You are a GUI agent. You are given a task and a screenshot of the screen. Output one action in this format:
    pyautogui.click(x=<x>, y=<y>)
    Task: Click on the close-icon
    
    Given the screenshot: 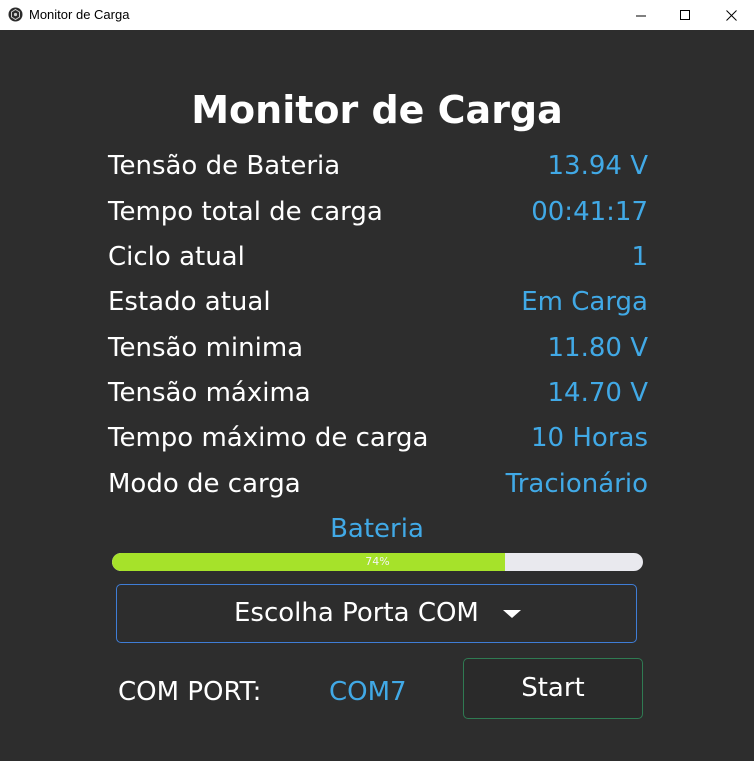 What is the action you would take?
    pyautogui.click(x=731, y=15)
    